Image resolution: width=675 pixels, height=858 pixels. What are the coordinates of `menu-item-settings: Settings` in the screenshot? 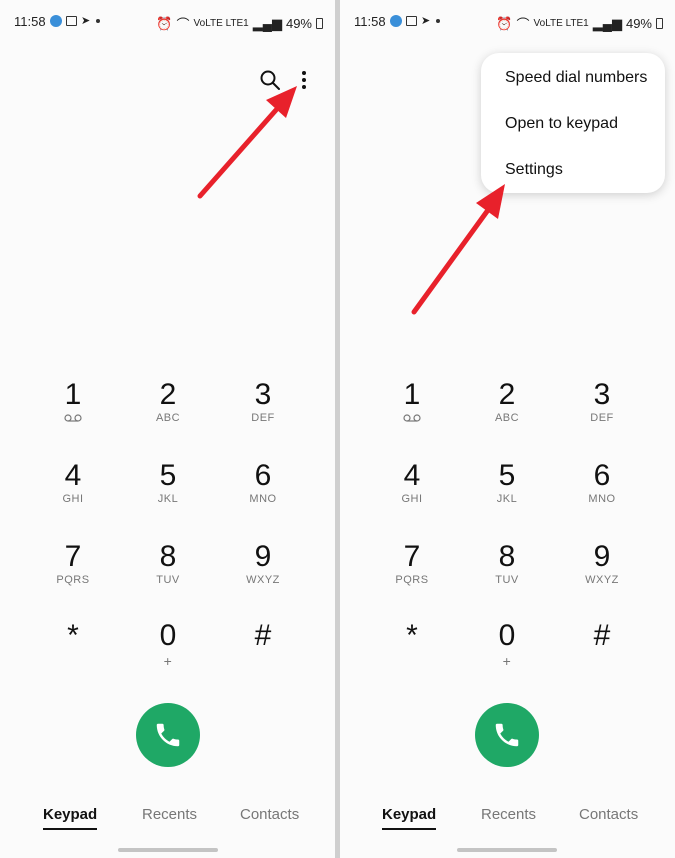 It's located at (573, 174).